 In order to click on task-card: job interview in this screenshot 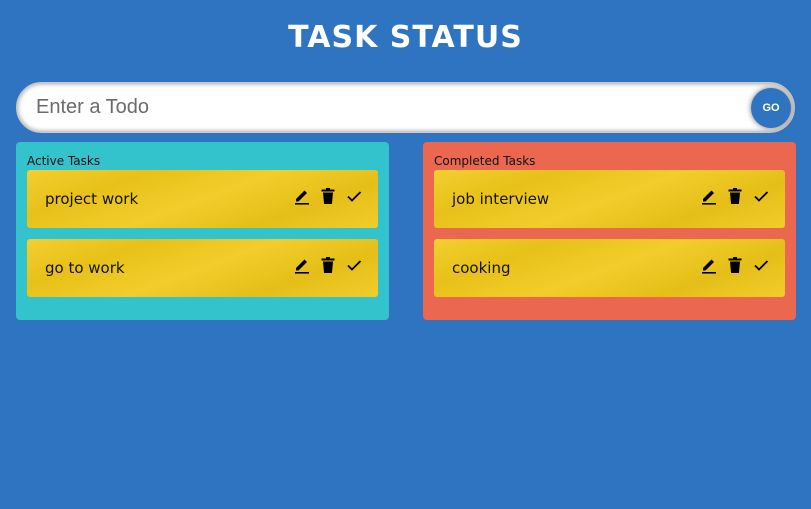, I will do `click(609, 199)`.